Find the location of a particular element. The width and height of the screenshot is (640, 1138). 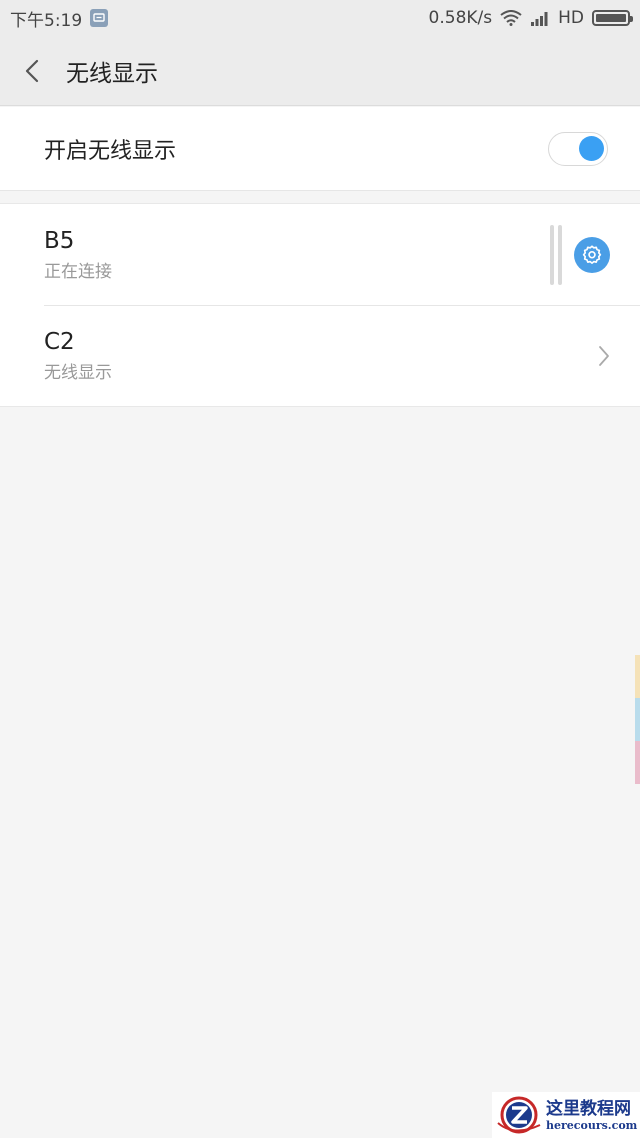

settings-gear-icon is located at coordinates (592, 254).